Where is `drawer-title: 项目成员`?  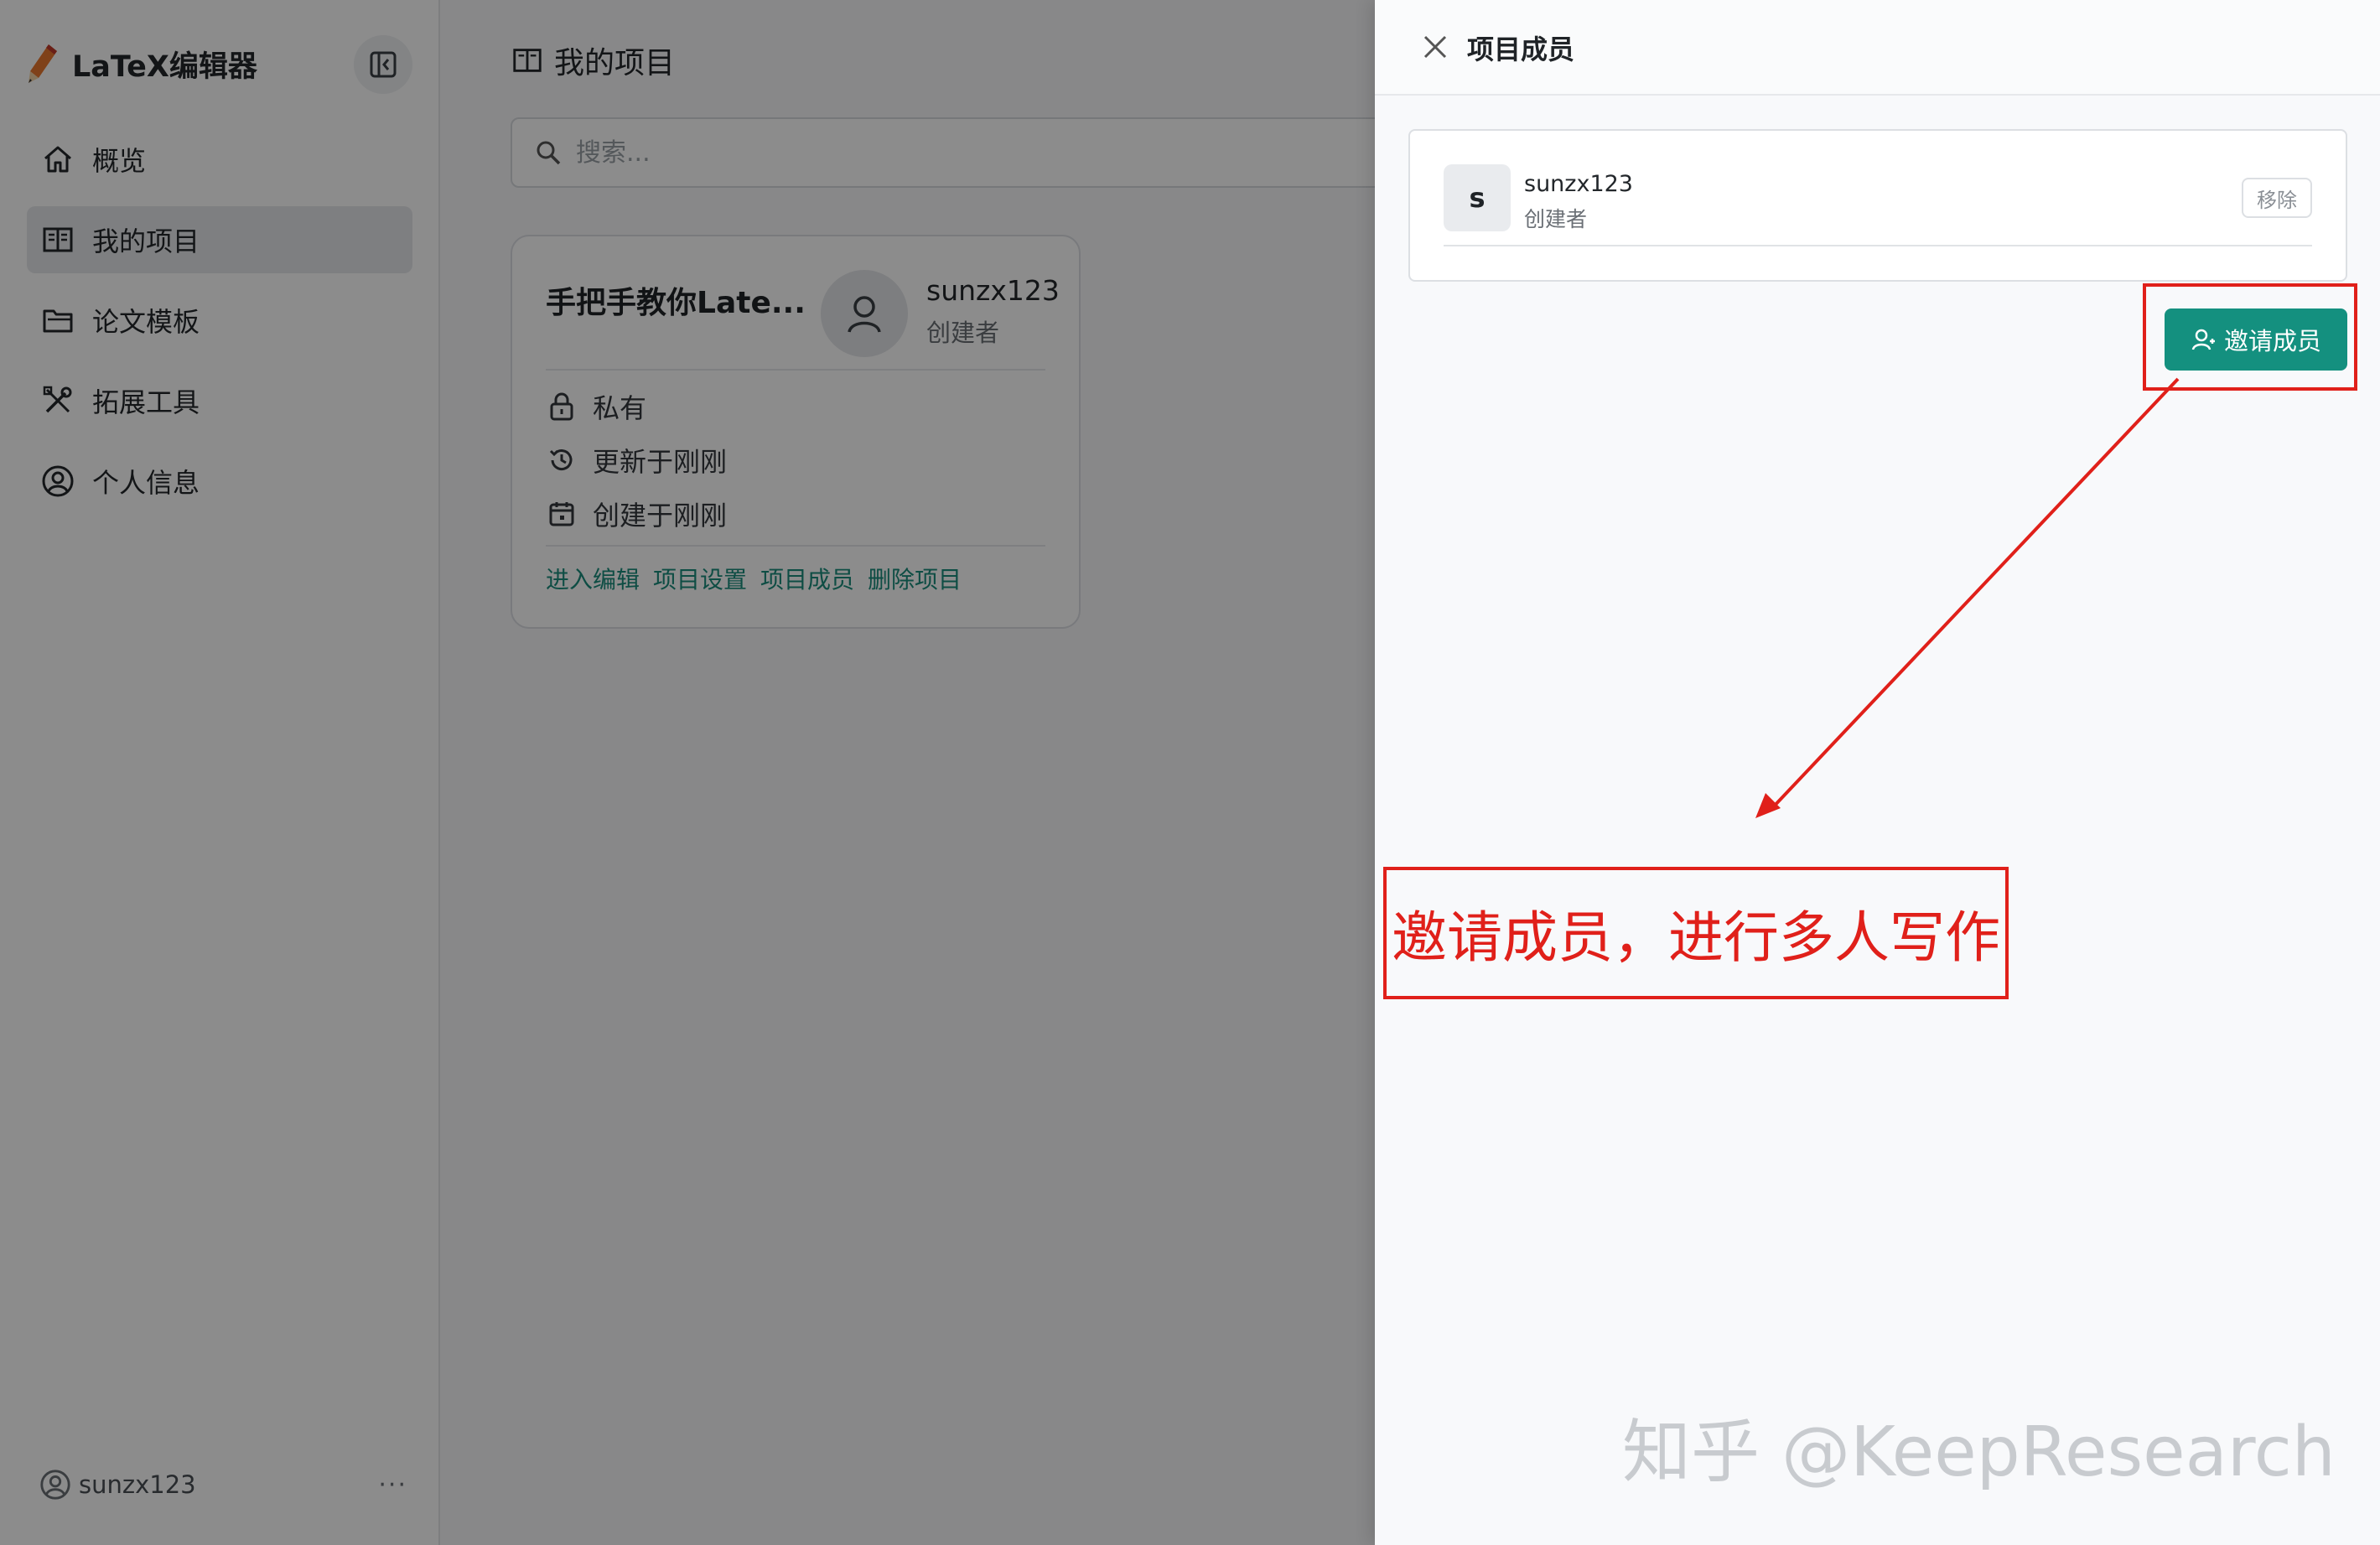
drawer-title: 项目成员 is located at coordinates (1521, 49).